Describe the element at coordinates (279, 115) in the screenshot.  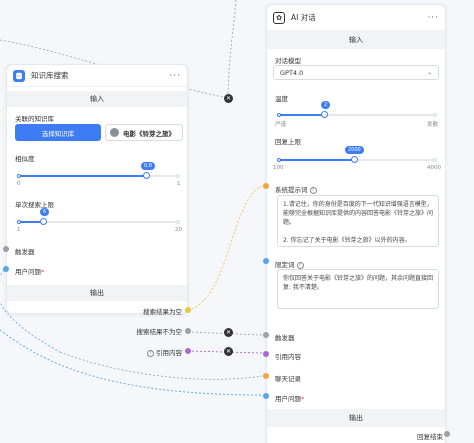
I see `temperature-start-dot` at that location.